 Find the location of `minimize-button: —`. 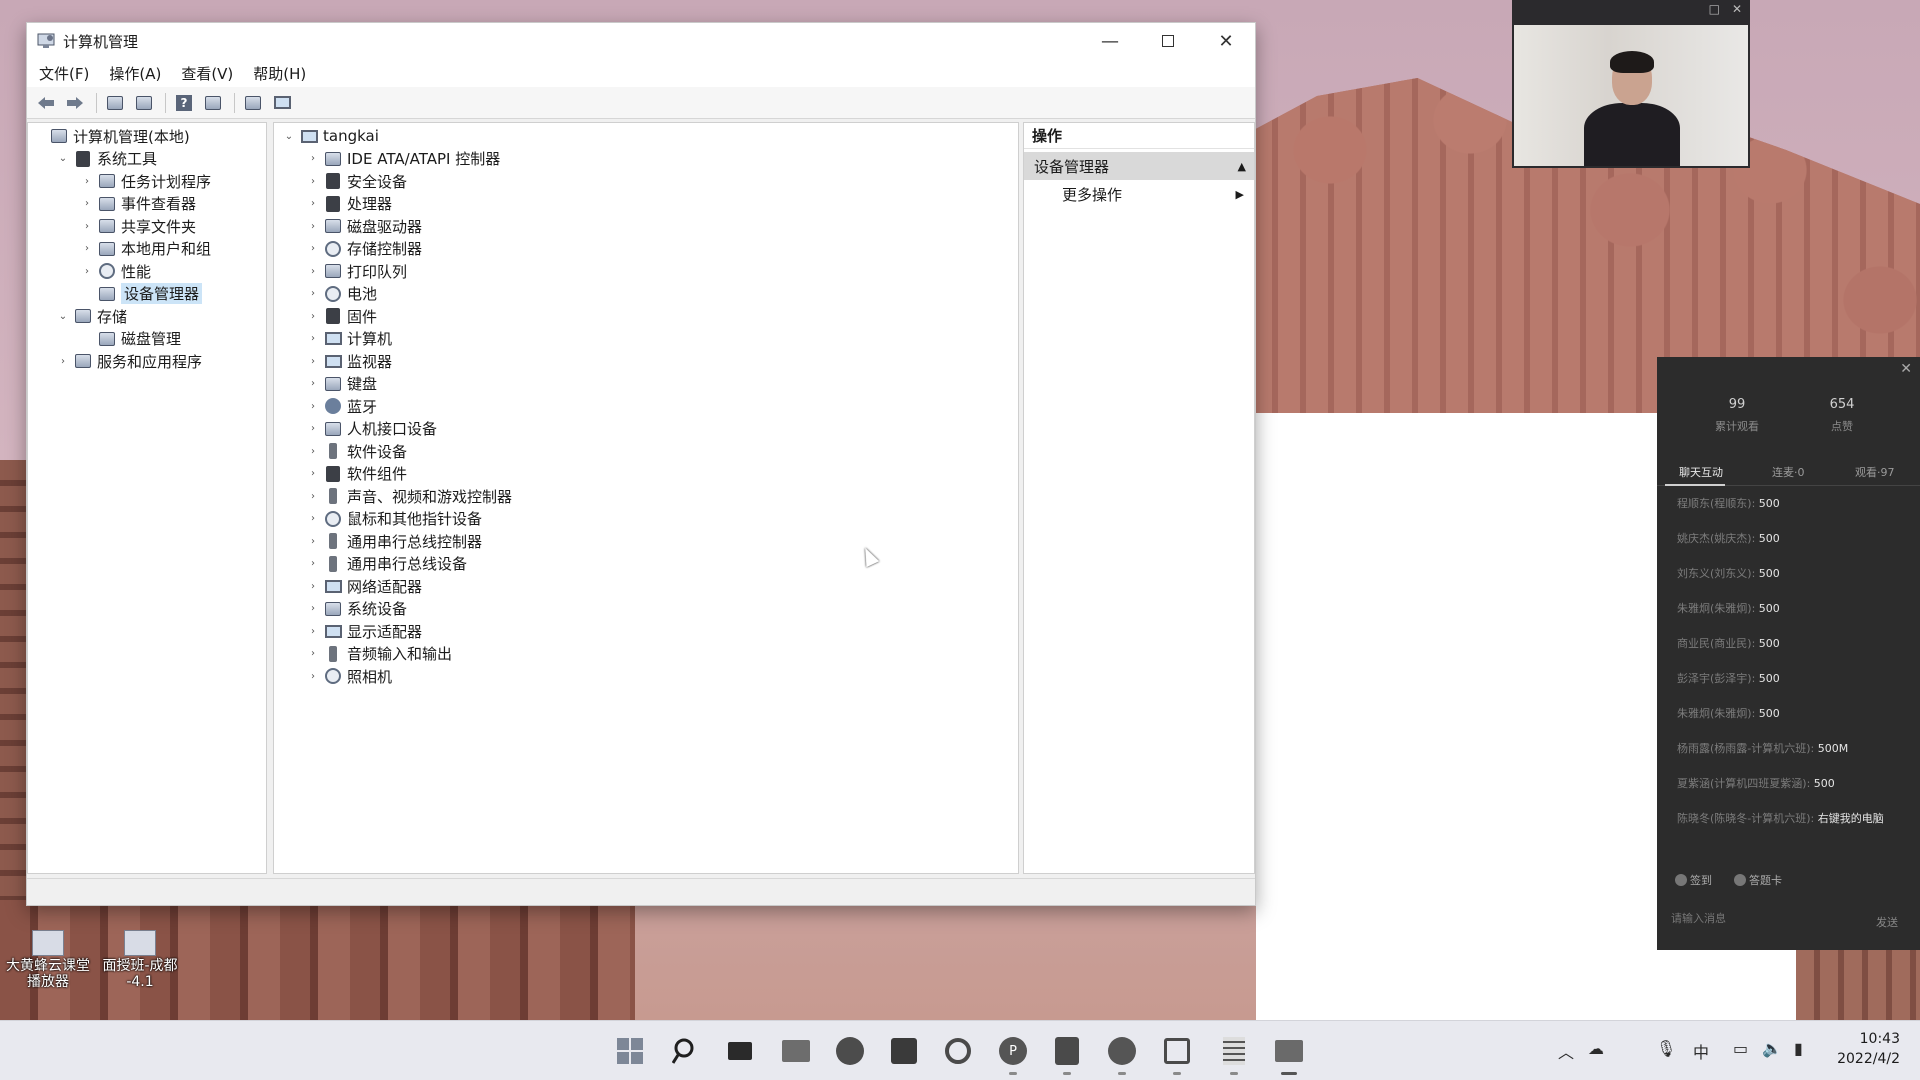

minimize-button: — is located at coordinates (1110, 41).